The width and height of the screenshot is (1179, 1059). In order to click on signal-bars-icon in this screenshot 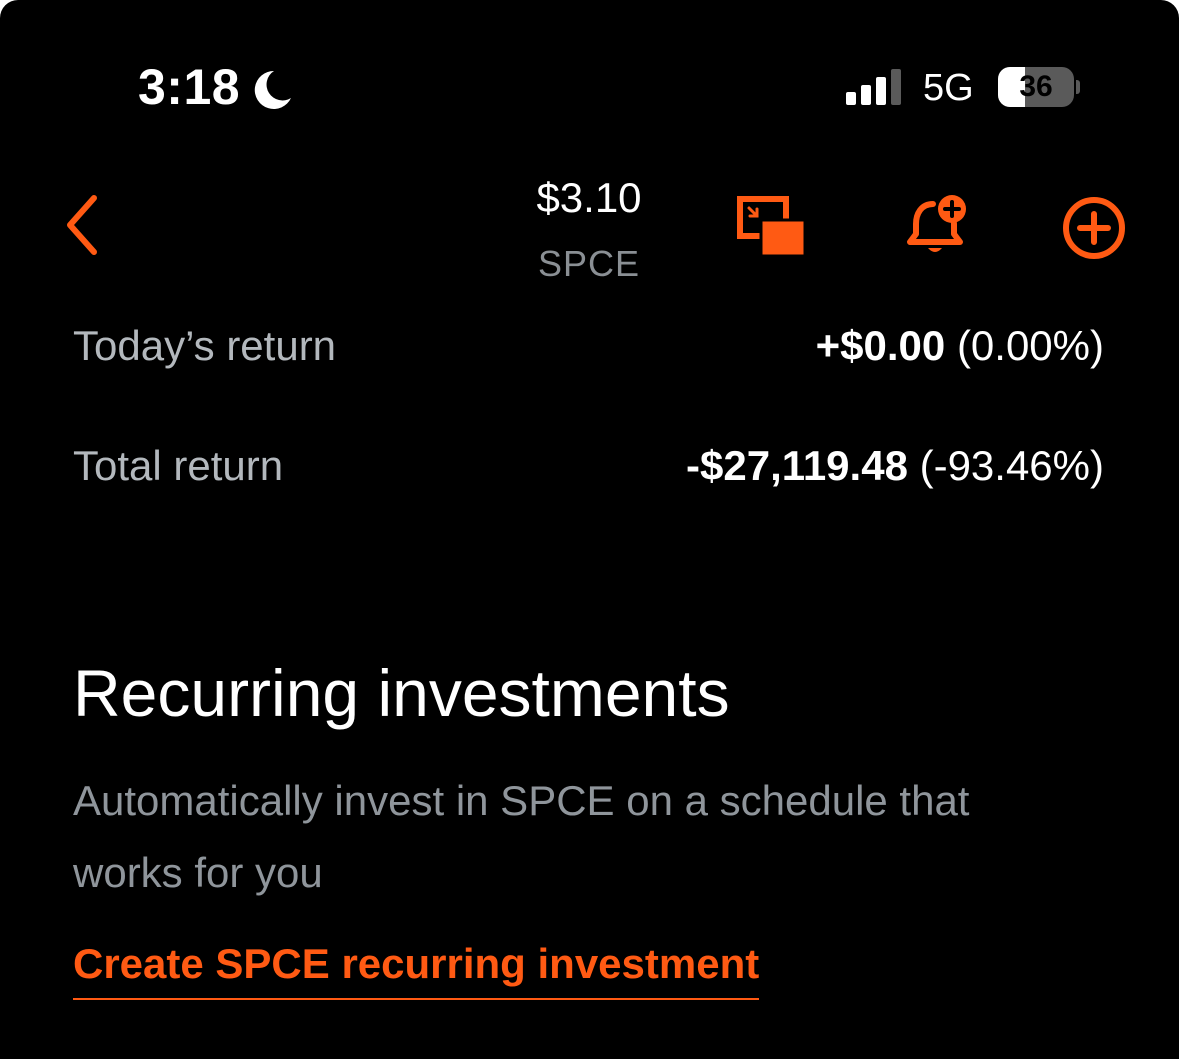, I will do `click(873, 87)`.